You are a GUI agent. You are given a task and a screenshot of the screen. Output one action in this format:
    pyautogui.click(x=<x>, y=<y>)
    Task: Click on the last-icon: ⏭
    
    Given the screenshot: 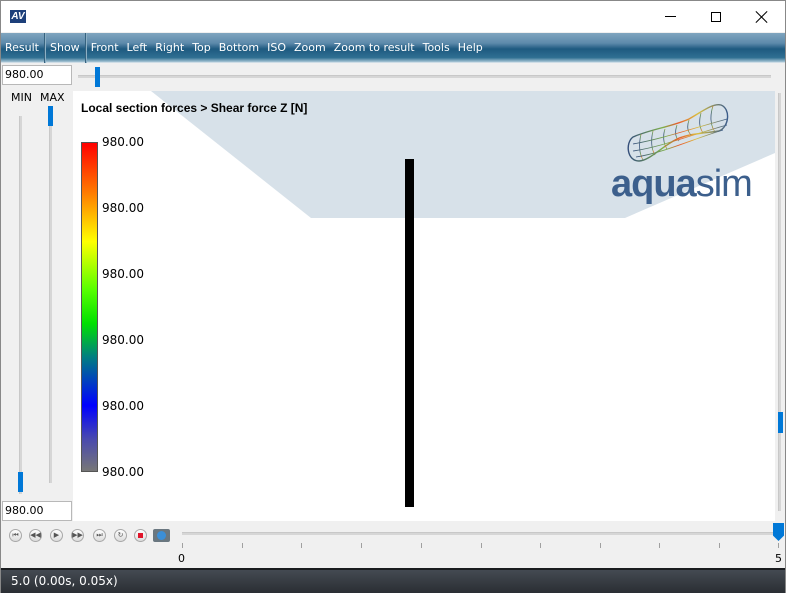 What is the action you would take?
    pyautogui.click(x=99, y=535)
    